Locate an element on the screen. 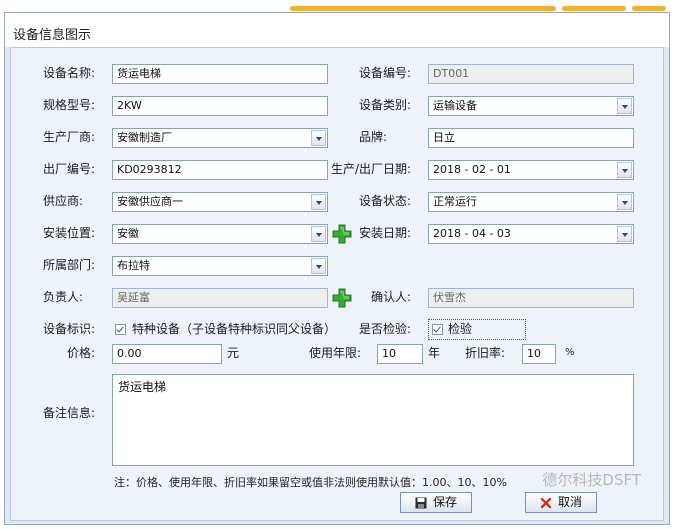 The image size is (676, 529). service-years-unit: 年 is located at coordinates (434, 353).